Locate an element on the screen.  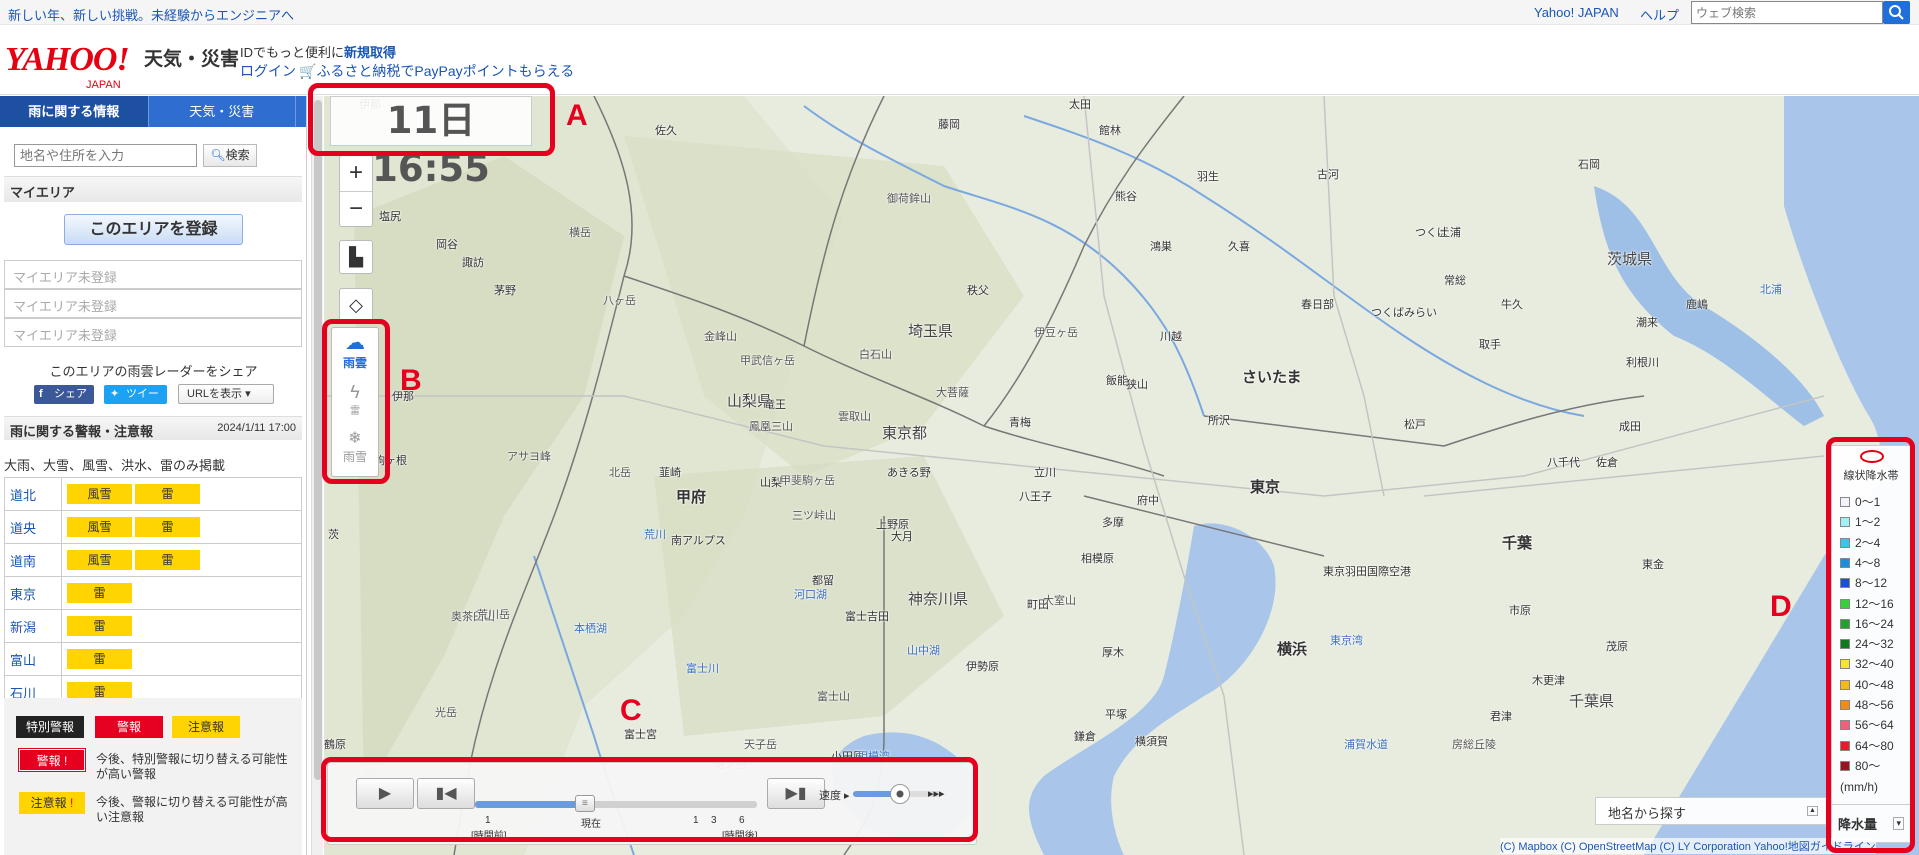
map-place-label: 山中湖 is located at coordinates (923, 651).